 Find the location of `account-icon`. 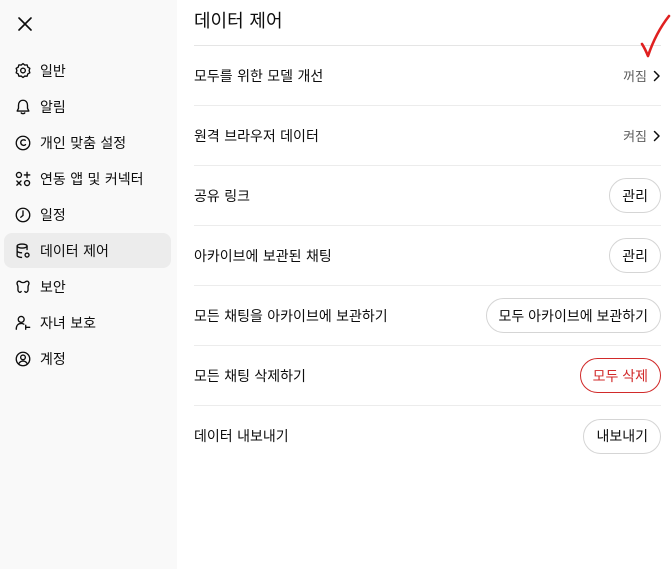

account-icon is located at coordinates (23, 359).